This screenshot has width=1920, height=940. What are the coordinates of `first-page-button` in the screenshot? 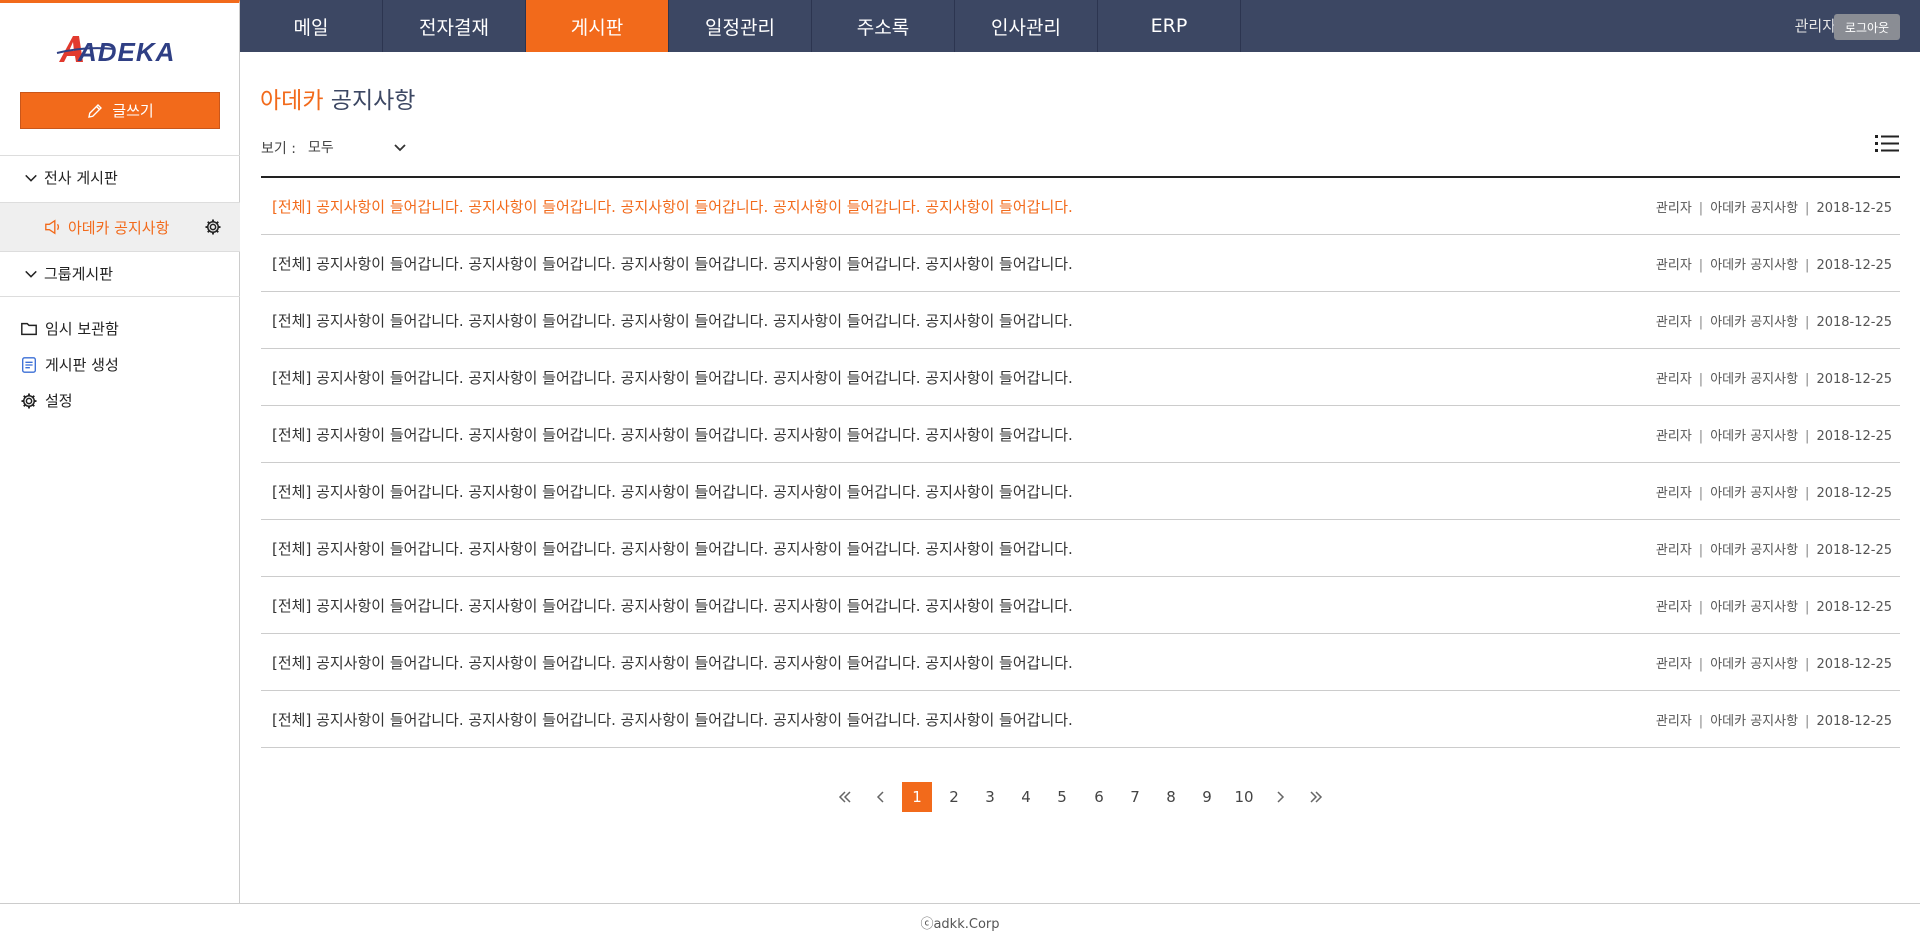 It's located at (845, 797).